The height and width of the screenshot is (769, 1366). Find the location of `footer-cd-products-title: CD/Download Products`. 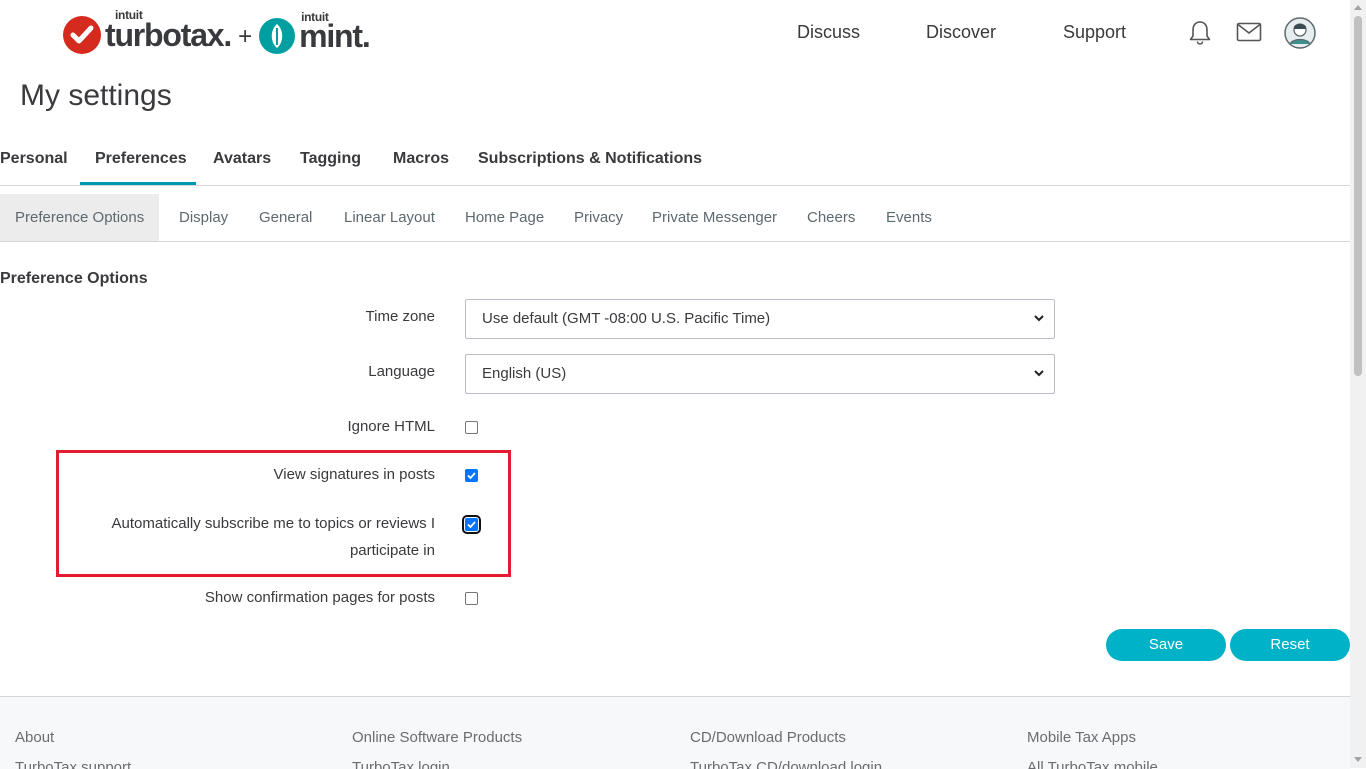

footer-cd-products-title: CD/Download Products is located at coordinates (768, 737).